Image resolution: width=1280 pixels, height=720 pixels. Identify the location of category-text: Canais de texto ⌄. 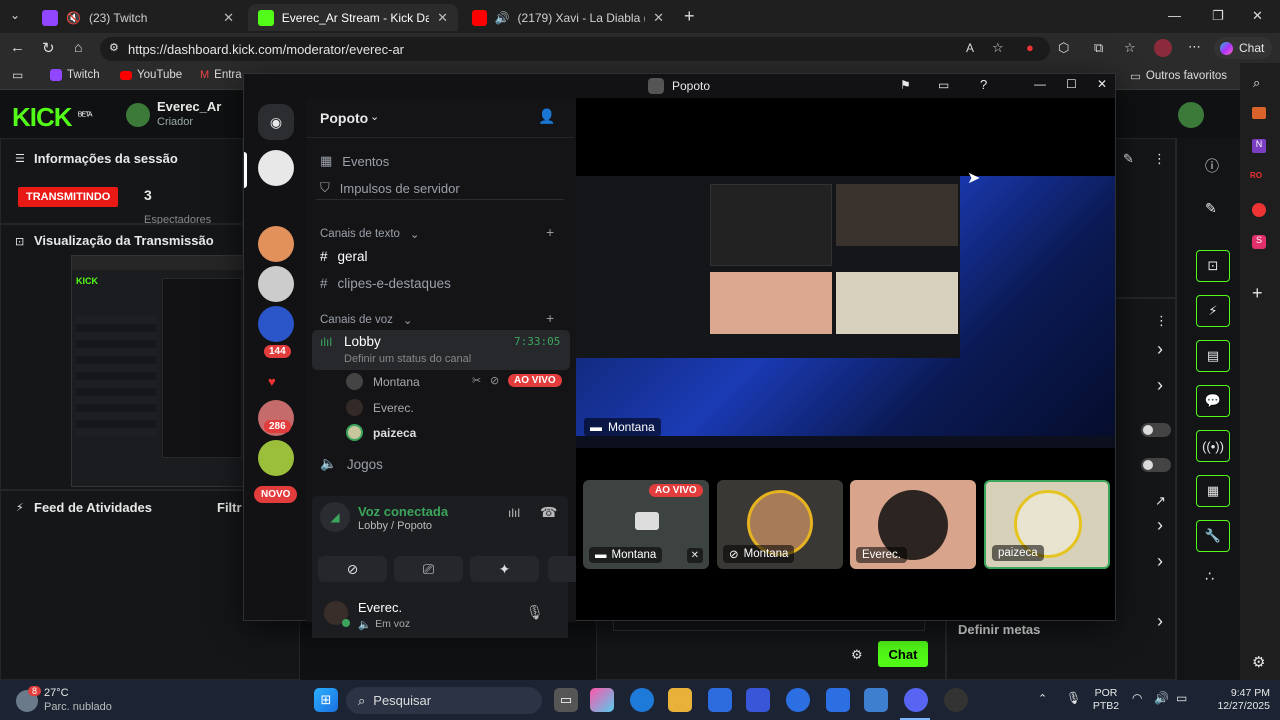
(370, 234).